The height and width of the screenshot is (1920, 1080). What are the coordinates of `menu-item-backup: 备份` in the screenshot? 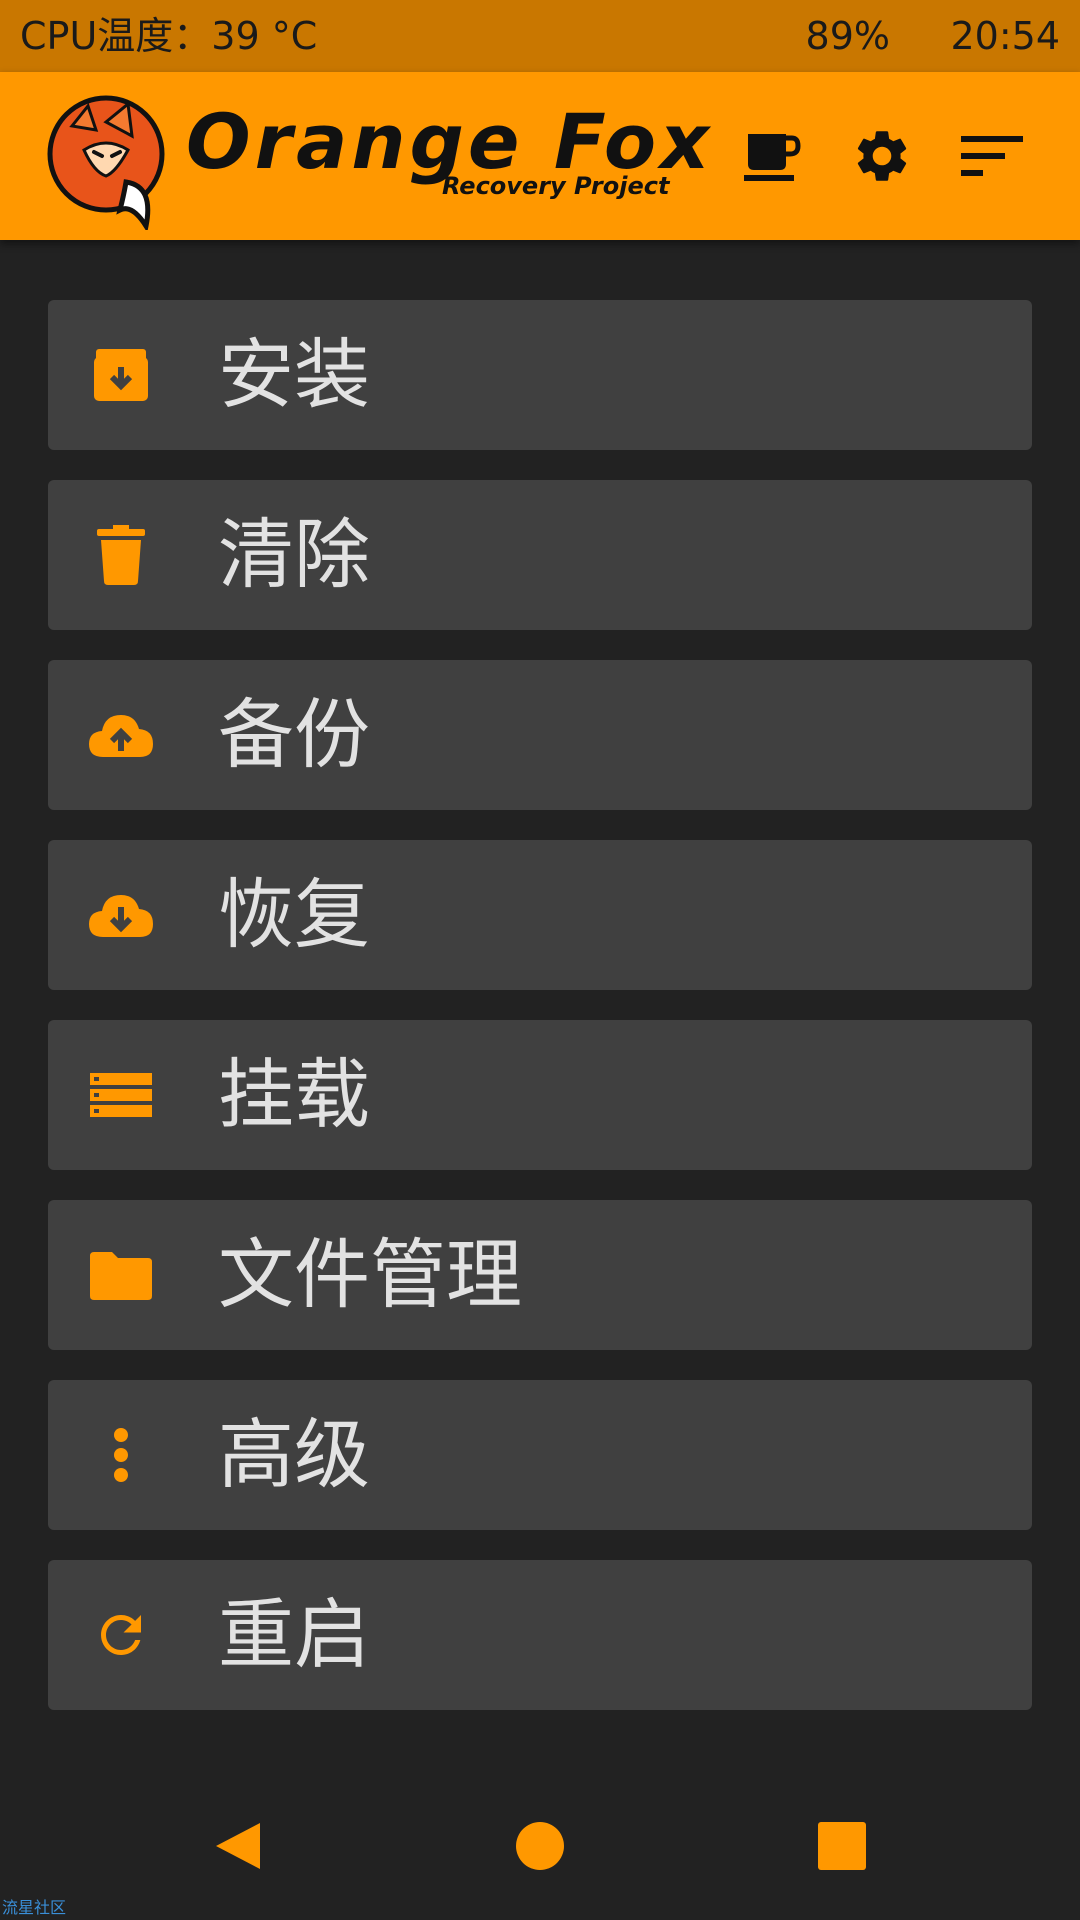 It's located at (540, 735).